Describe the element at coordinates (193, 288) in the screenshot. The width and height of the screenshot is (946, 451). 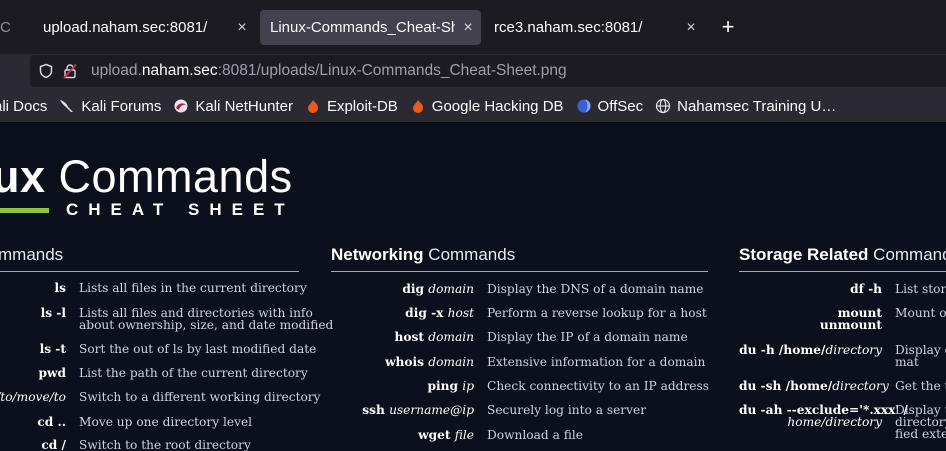
I see `command-description: Lists all files in the current directory` at that location.